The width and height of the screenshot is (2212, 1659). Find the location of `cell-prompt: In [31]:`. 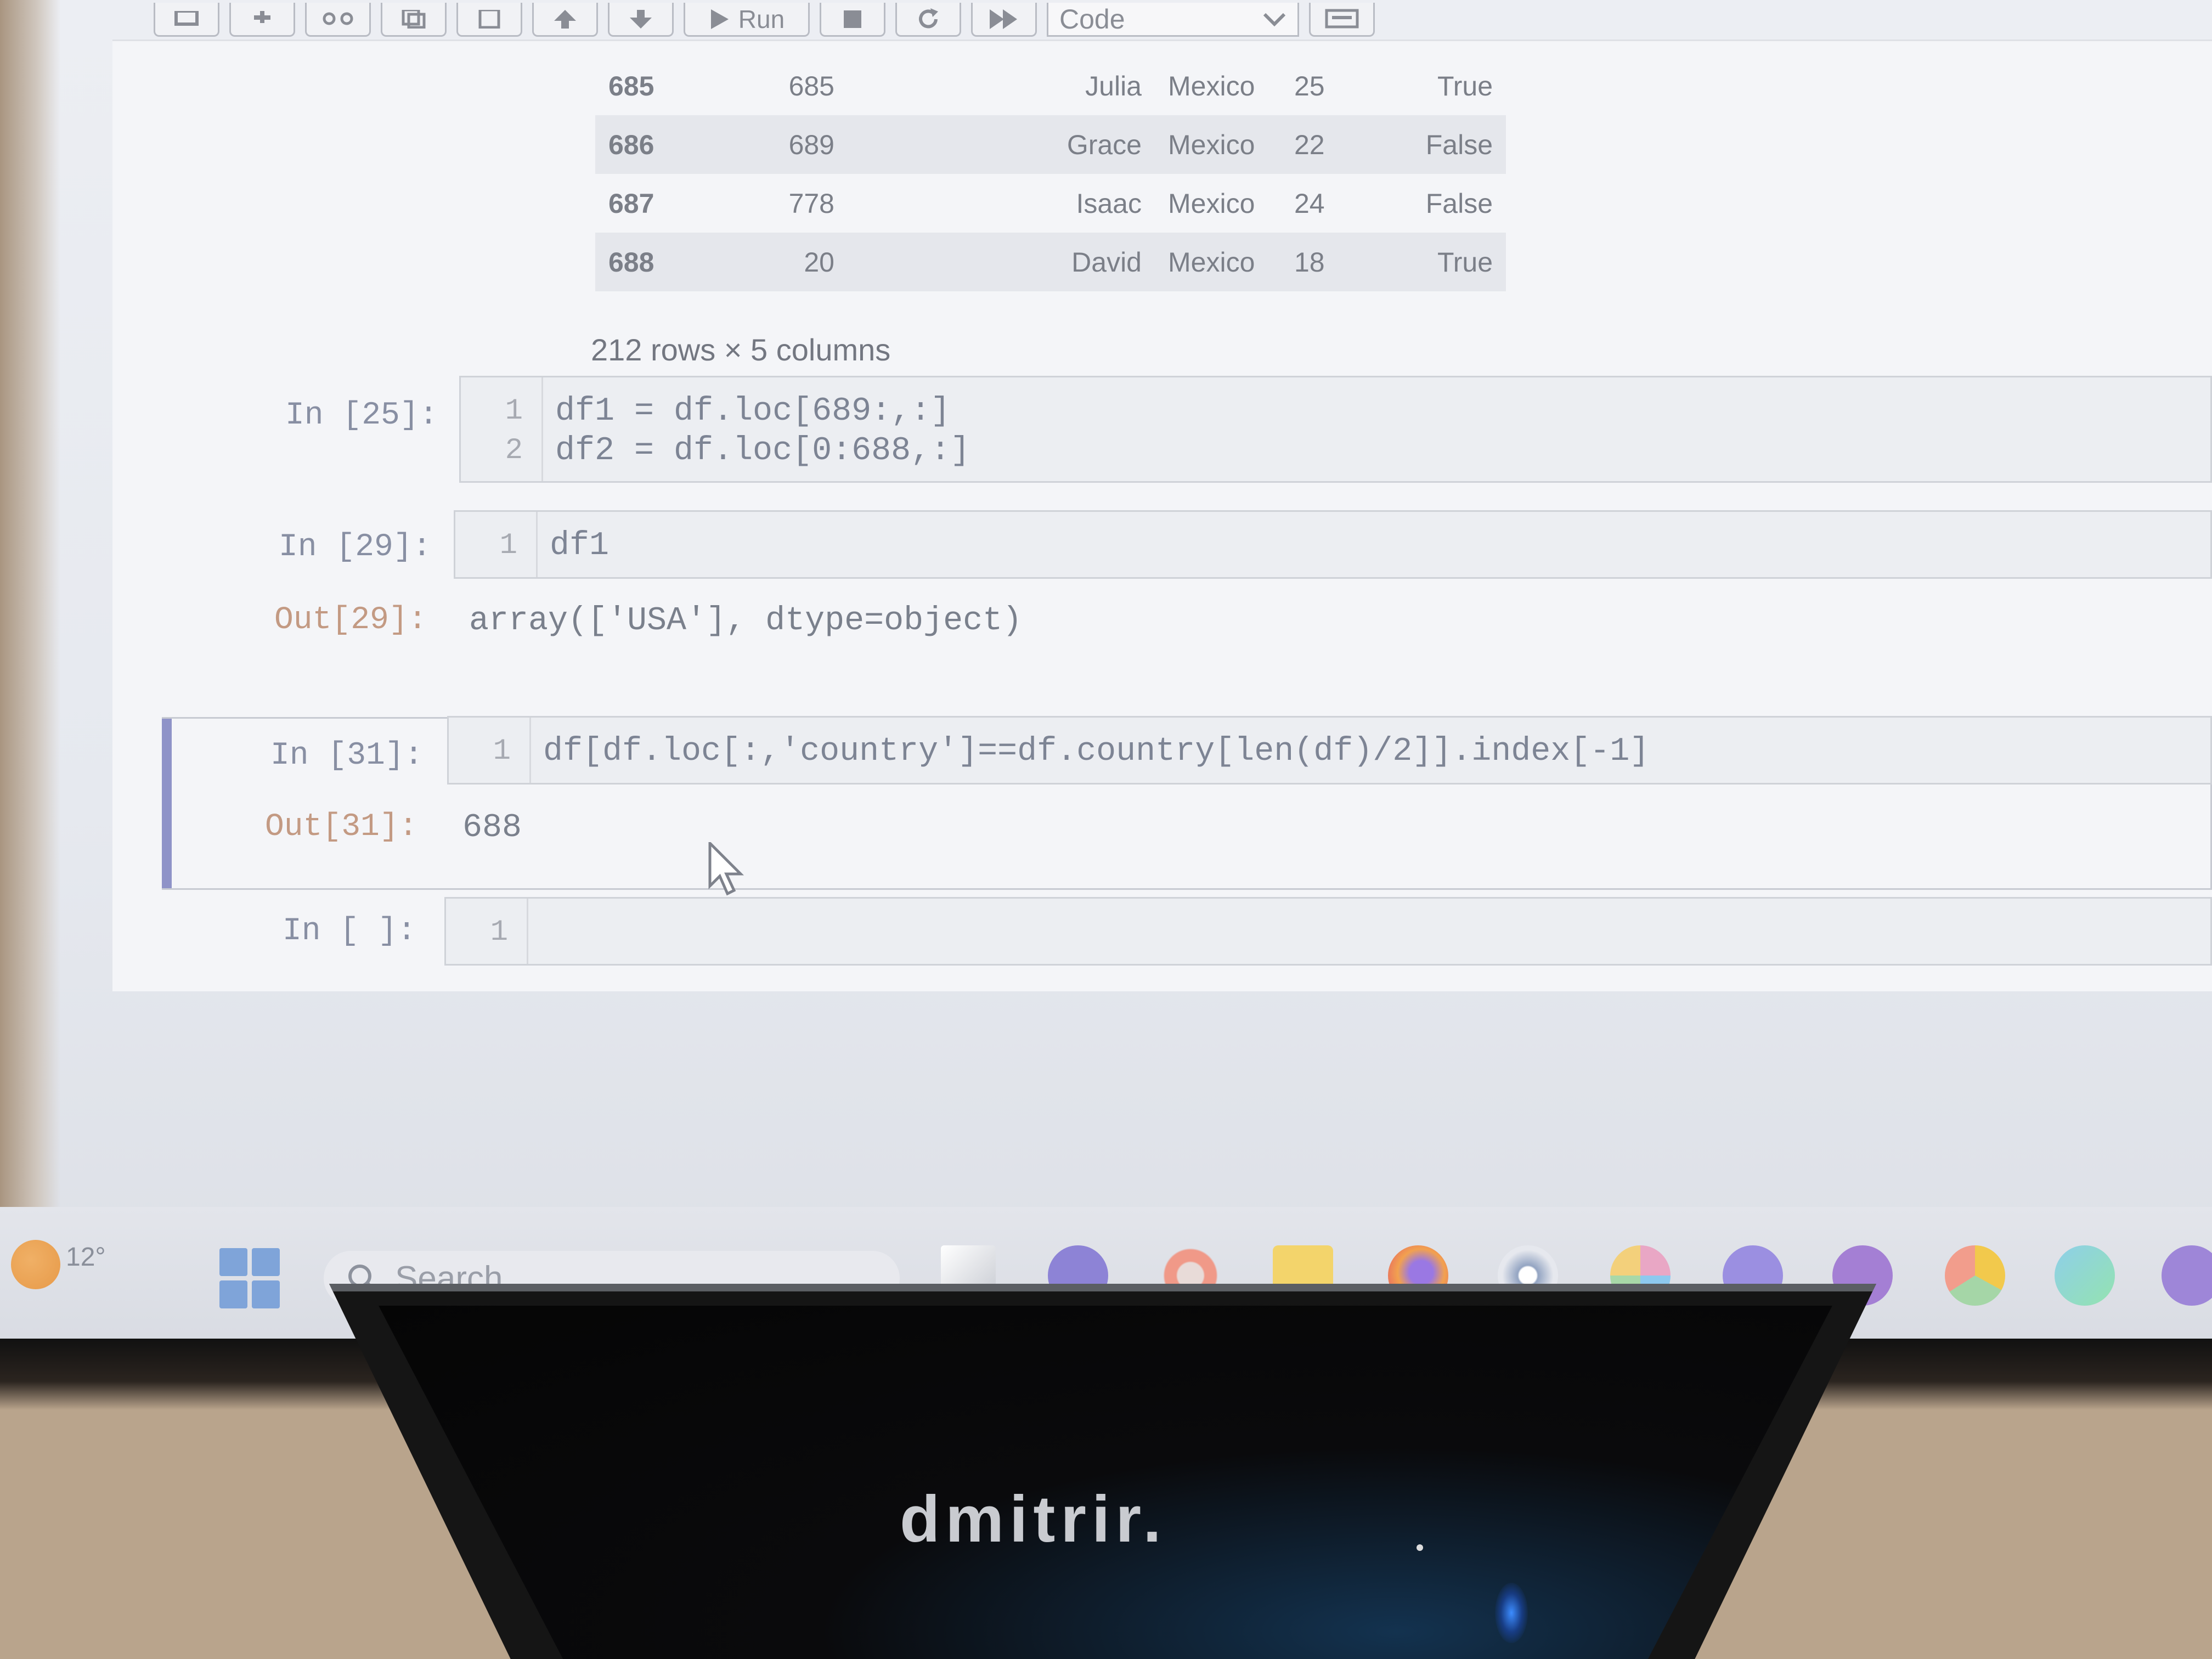

cell-prompt: In [31]: is located at coordinates (347, 756).